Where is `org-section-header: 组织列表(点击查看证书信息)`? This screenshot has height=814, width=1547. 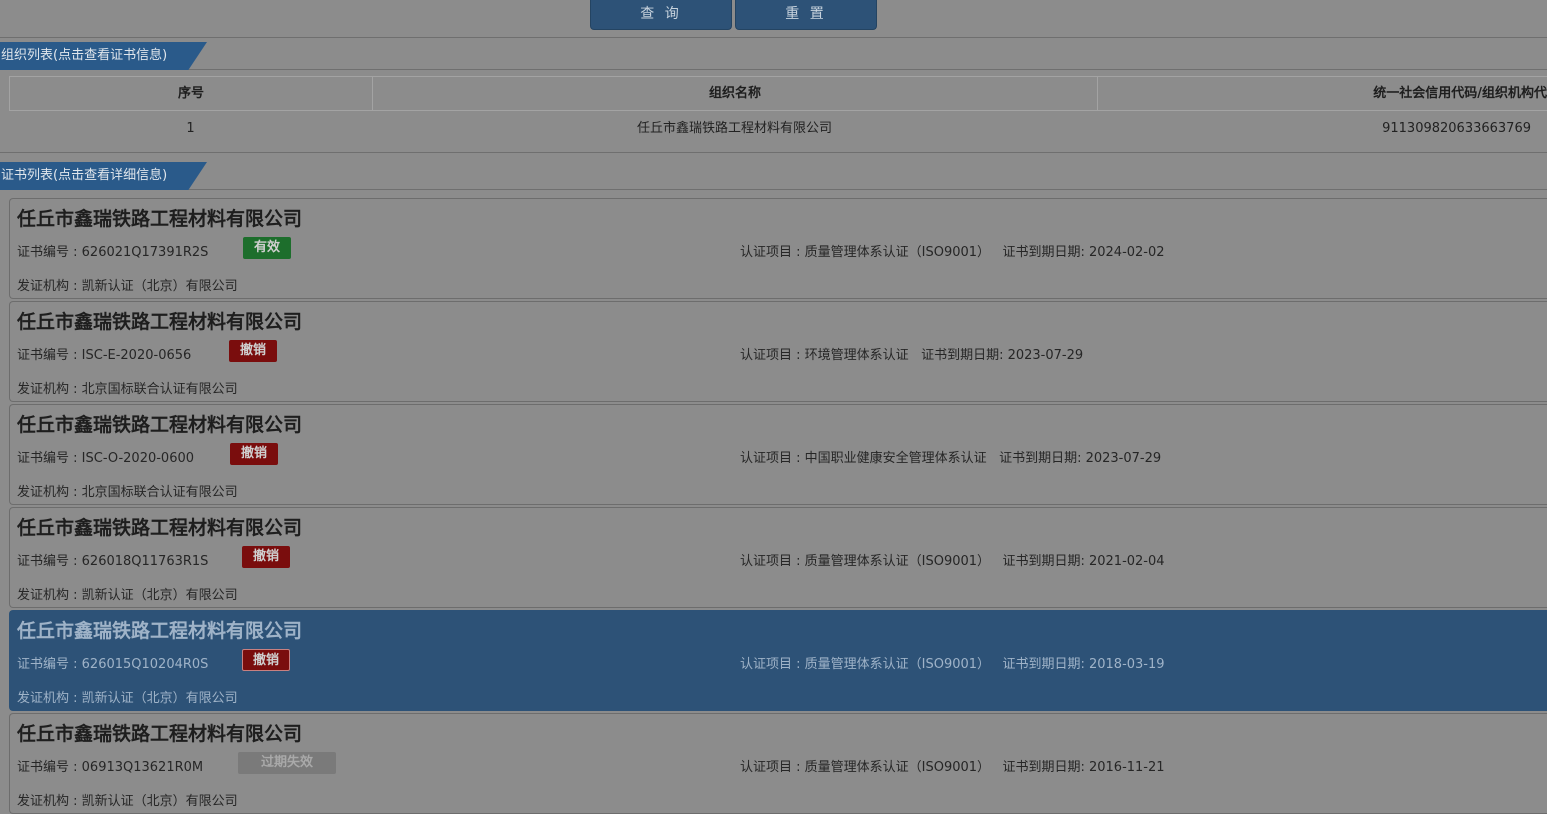
org-section-header: 组织列表(点击查看证书信息) is located at coordinates (773, 56).